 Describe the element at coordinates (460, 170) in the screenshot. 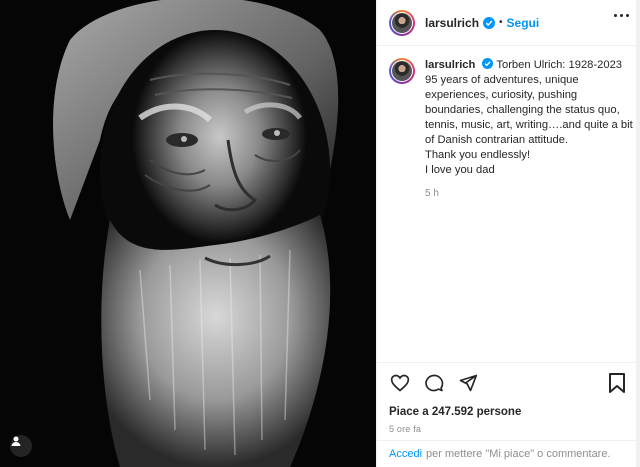

I see `caption-line-4: I love you dad` at that location.